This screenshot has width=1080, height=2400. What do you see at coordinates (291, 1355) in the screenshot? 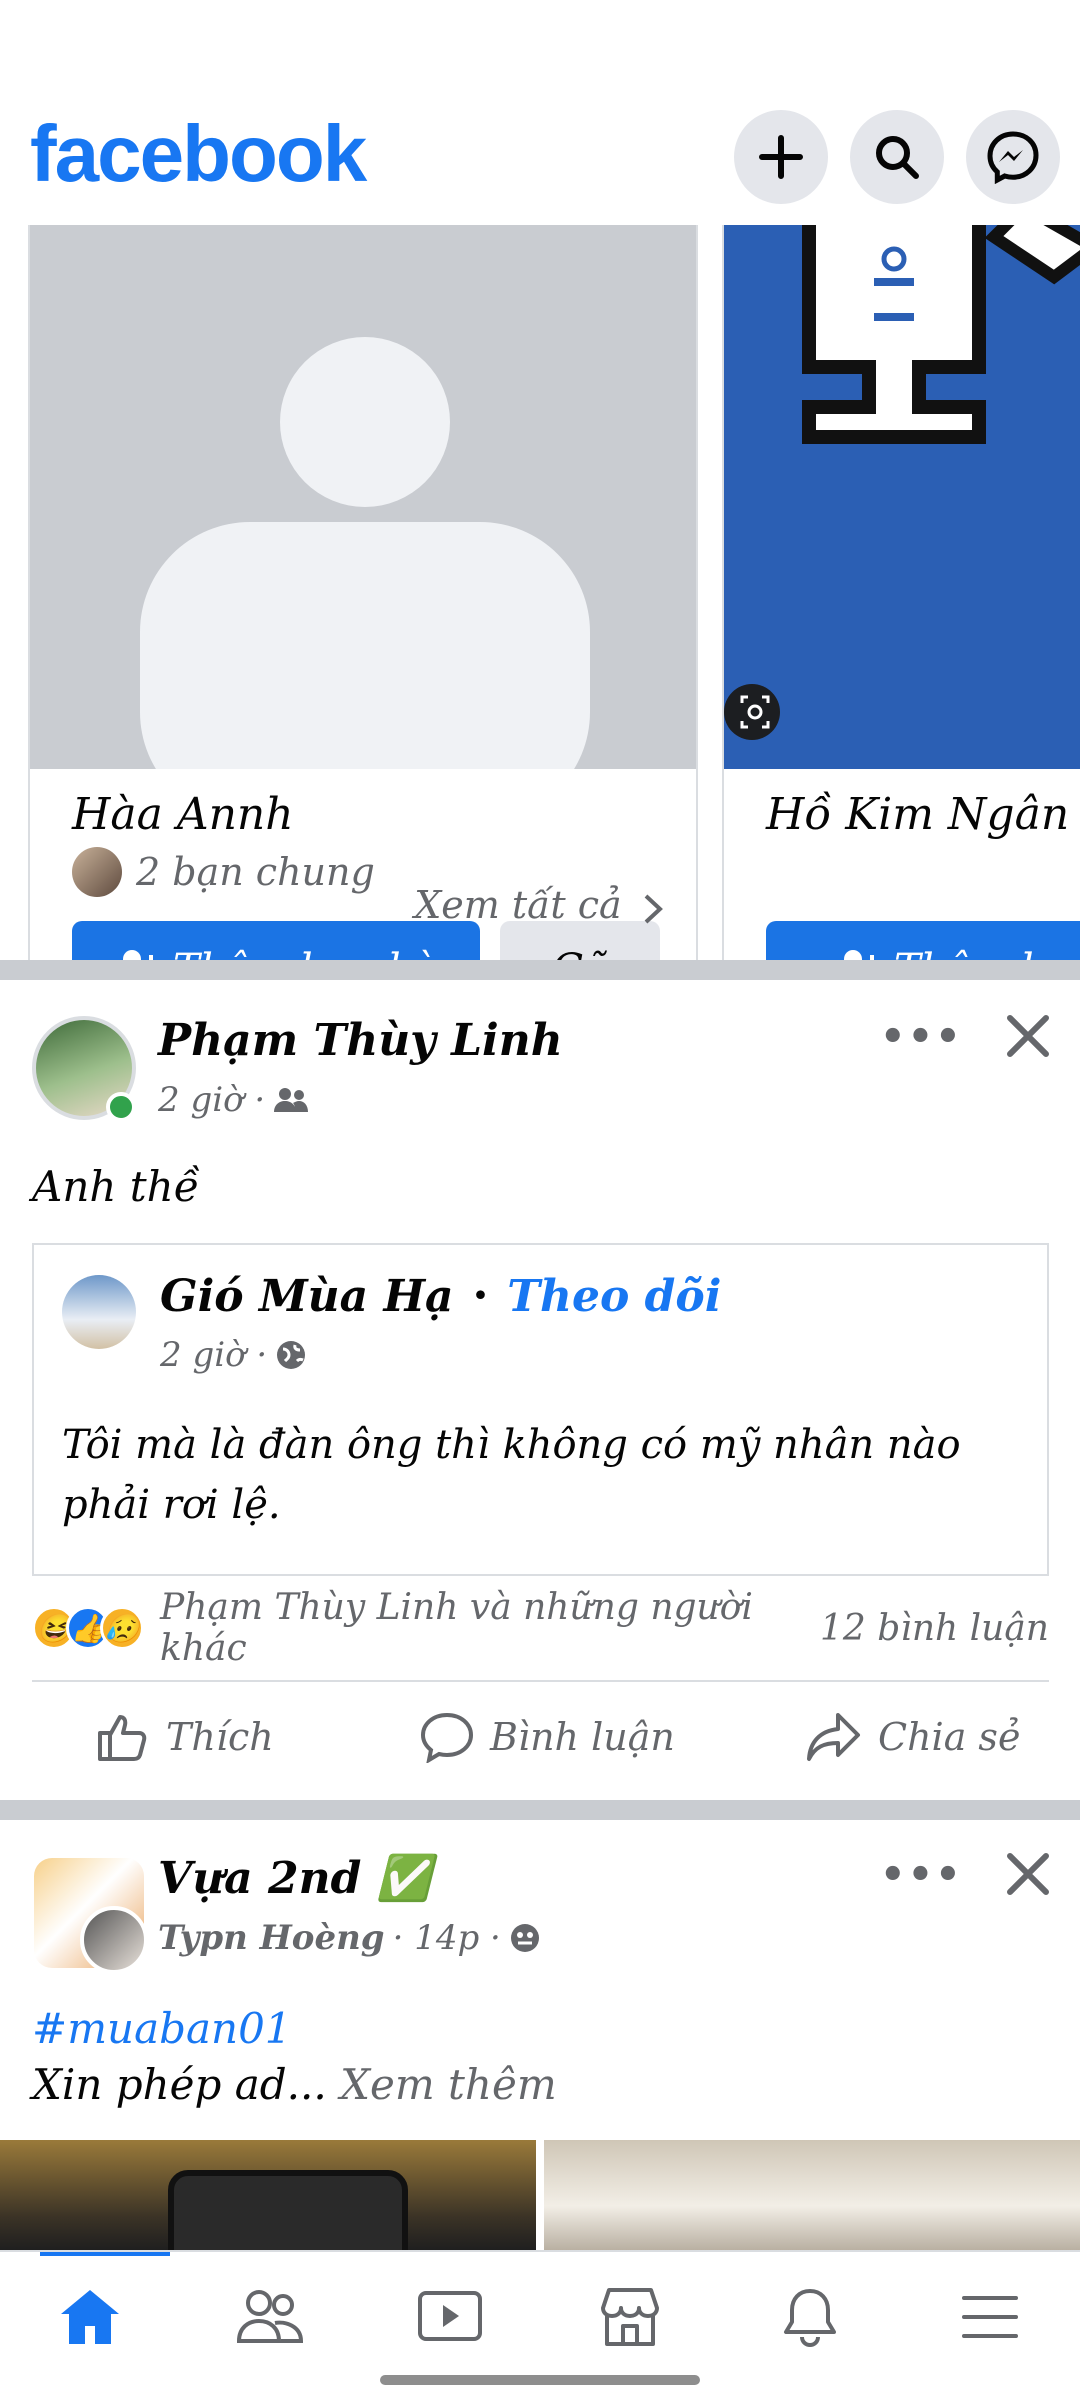
I see `globe-icon` at bounding box center [291, 1355].